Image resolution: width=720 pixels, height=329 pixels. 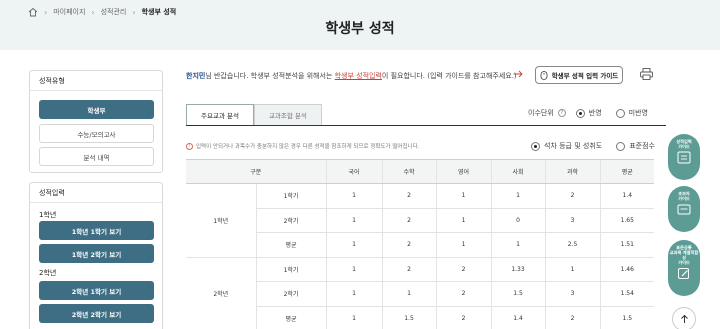 I want to click on home-icon, so click(x=33, y=12).